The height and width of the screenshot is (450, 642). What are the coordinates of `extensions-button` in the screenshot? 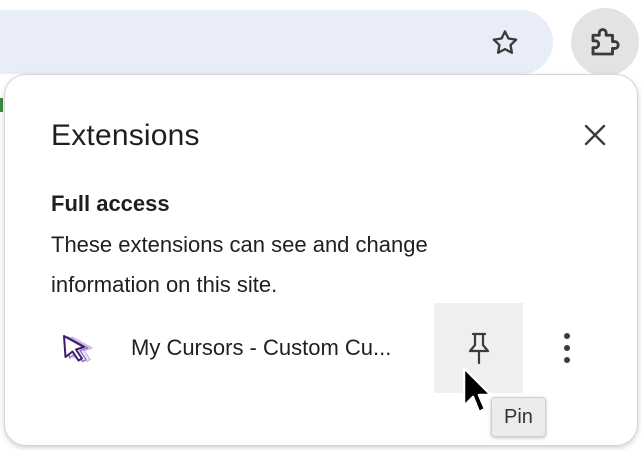 It's located at (605, 42).